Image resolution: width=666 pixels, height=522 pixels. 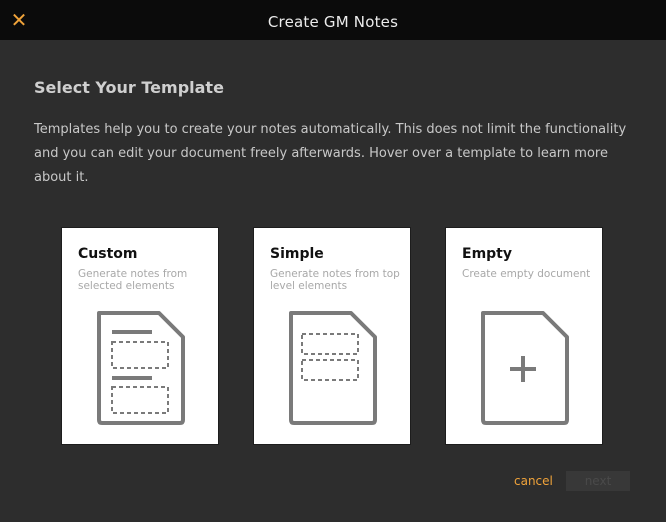 I want to click on template-card-description: Generate notes from selected elements, so click(x=133, y=280).